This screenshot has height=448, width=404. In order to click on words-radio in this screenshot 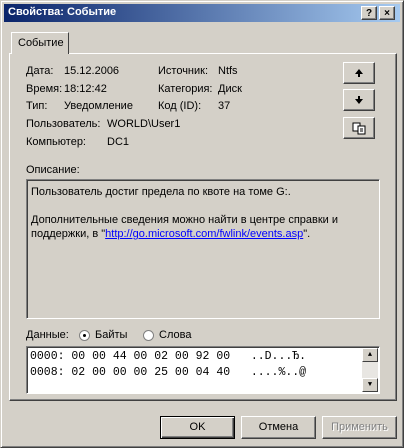, I will do `click(148, 335)`.